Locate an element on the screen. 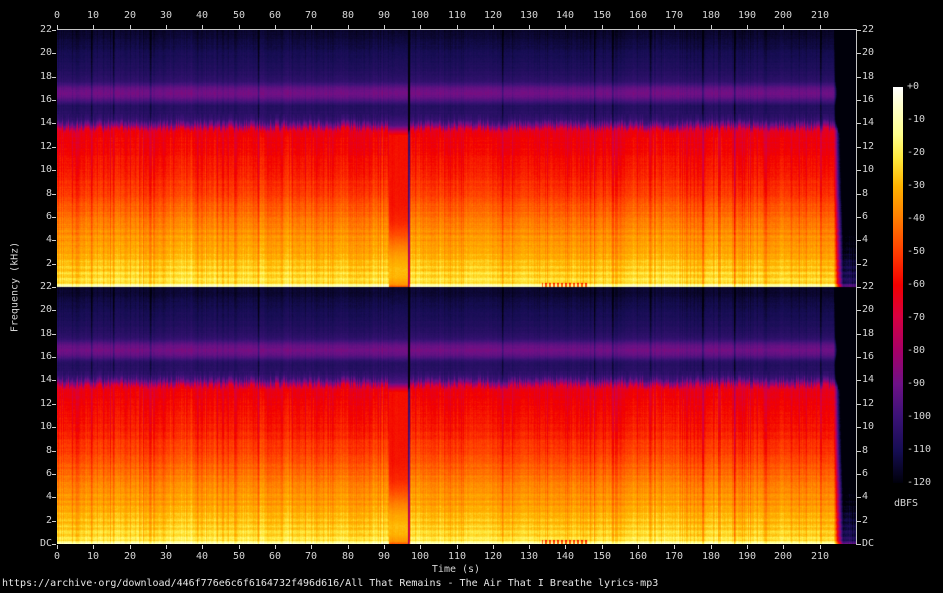  colorbar-unit-label: dBFS is located at coordinates (906, 503).